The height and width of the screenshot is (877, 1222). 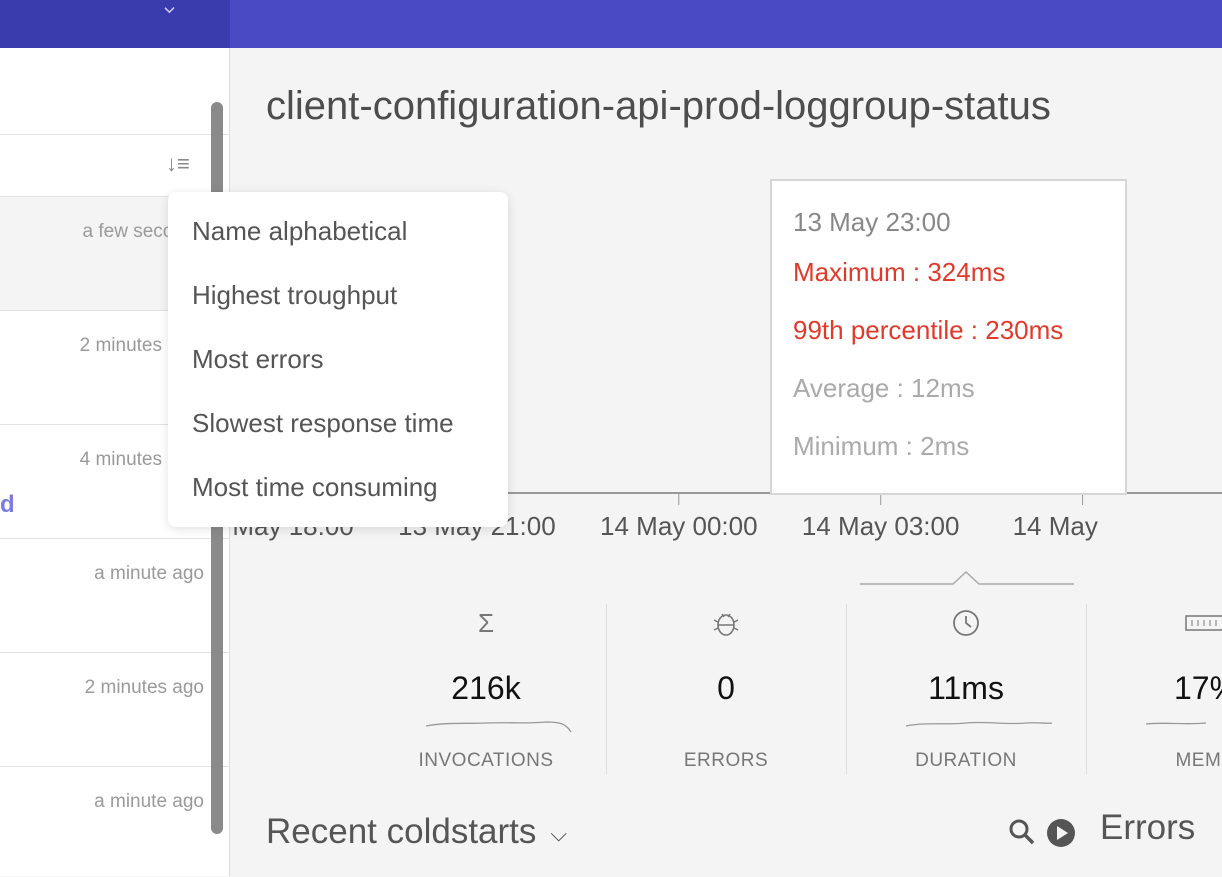 I want to click on sort-descending-icon: ↓≡, so click(x=178, y=164).